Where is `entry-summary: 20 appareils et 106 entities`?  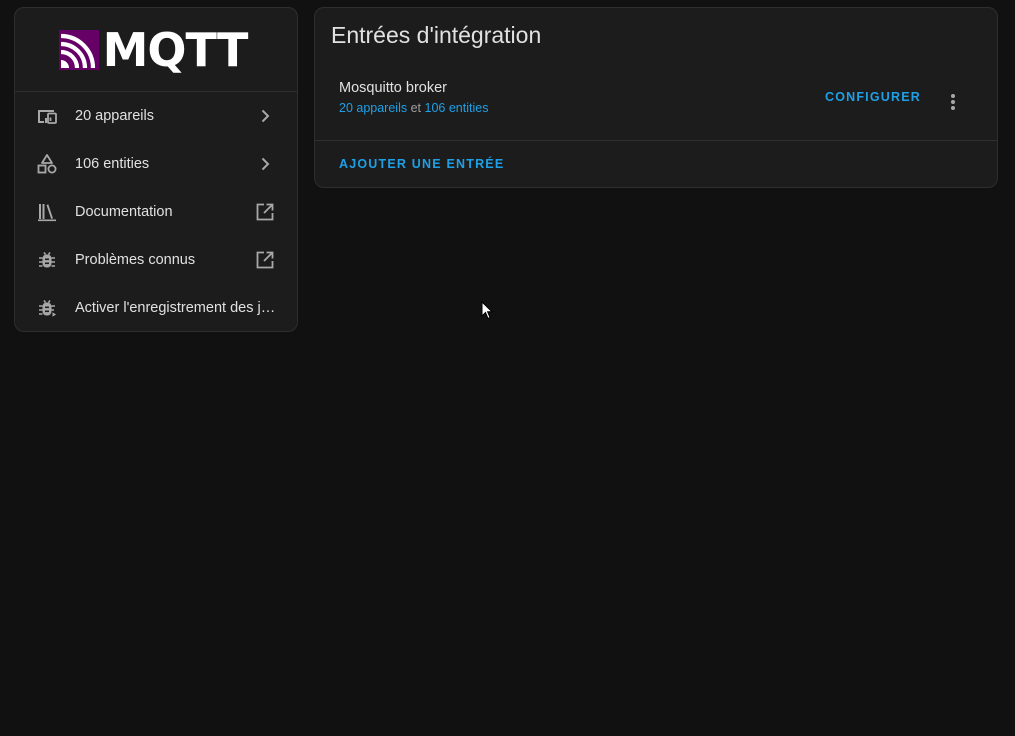
entry-summary: 20 appareils et 106 entities is located at coordinates (413, 108).